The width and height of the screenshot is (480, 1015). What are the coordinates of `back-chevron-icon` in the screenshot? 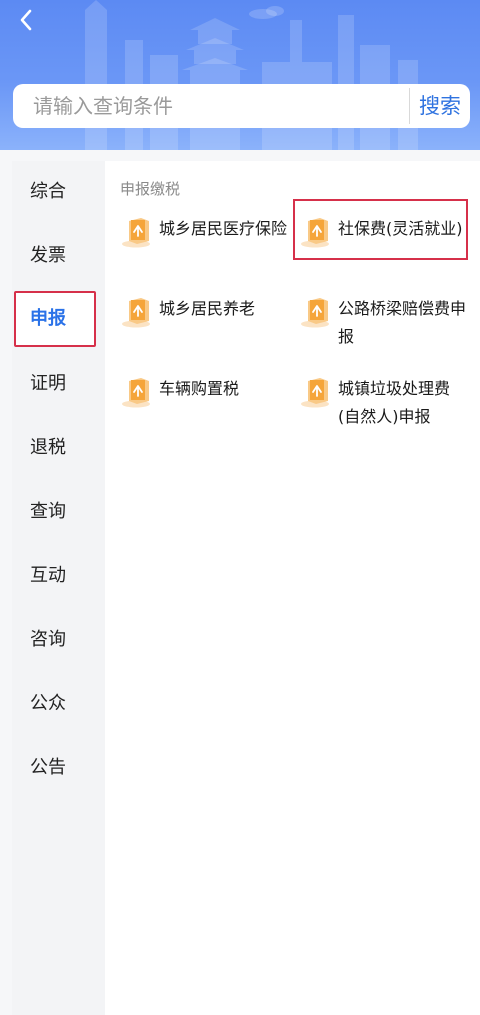 It's located at (27, 21).